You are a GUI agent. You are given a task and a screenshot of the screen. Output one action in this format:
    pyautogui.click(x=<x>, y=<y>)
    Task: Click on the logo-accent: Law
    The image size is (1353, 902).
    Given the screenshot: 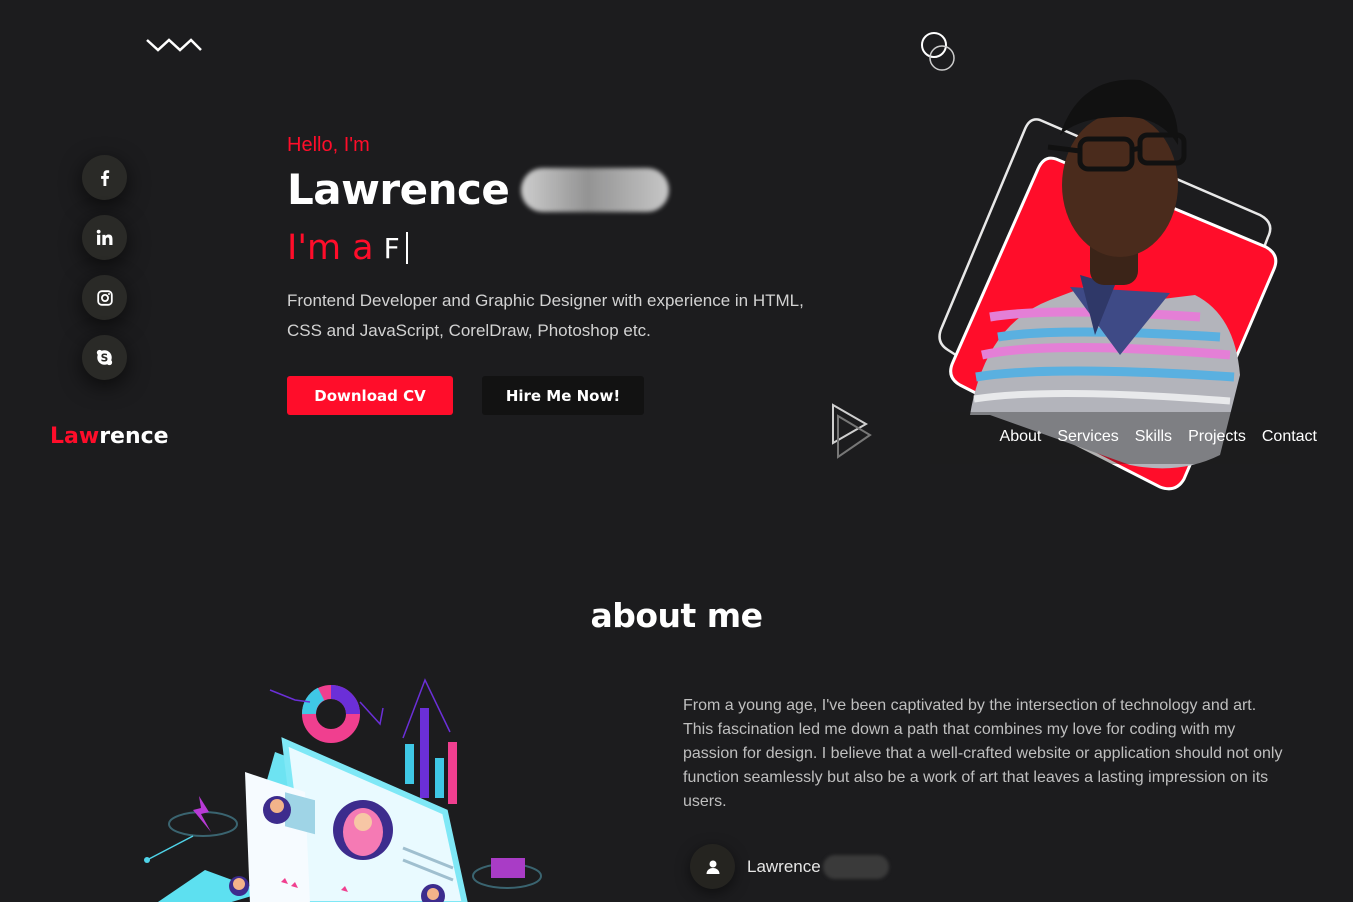 What is the action you would take?
    pyautogui.click(x=75, y=436)
    